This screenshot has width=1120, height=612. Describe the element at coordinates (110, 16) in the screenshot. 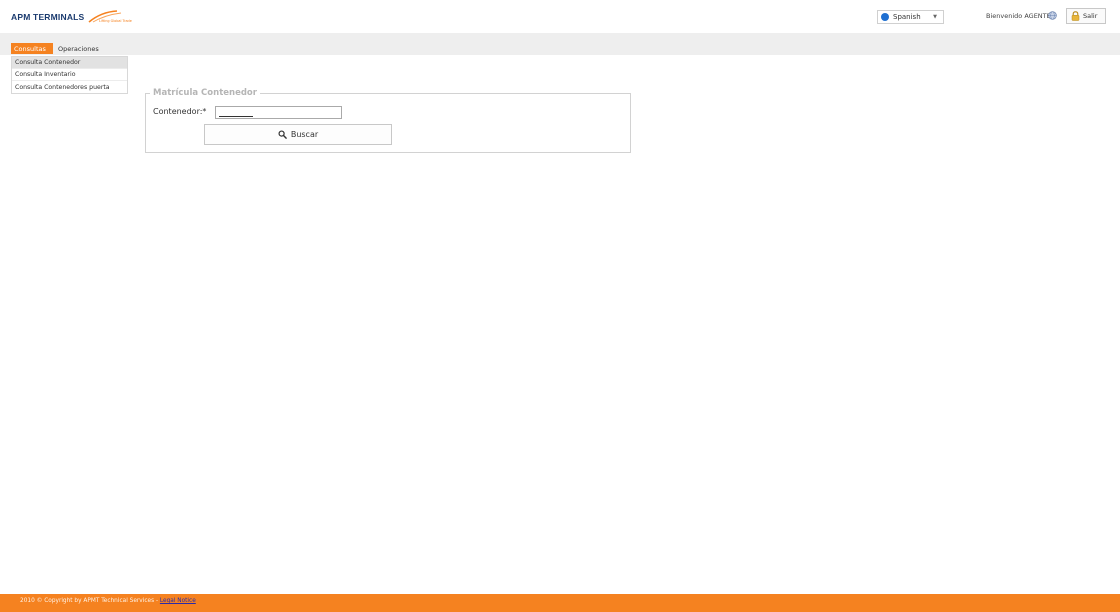

I see `logo-swoosh-icon: Lifting Global Trade` at that location.